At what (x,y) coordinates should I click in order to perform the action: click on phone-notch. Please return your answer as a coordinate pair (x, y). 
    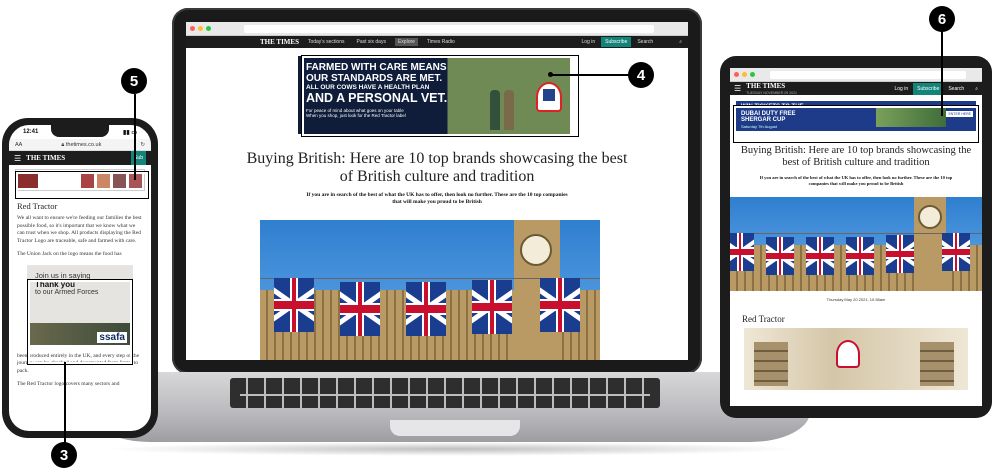
    Looking at the image, I should click on (80, 131).